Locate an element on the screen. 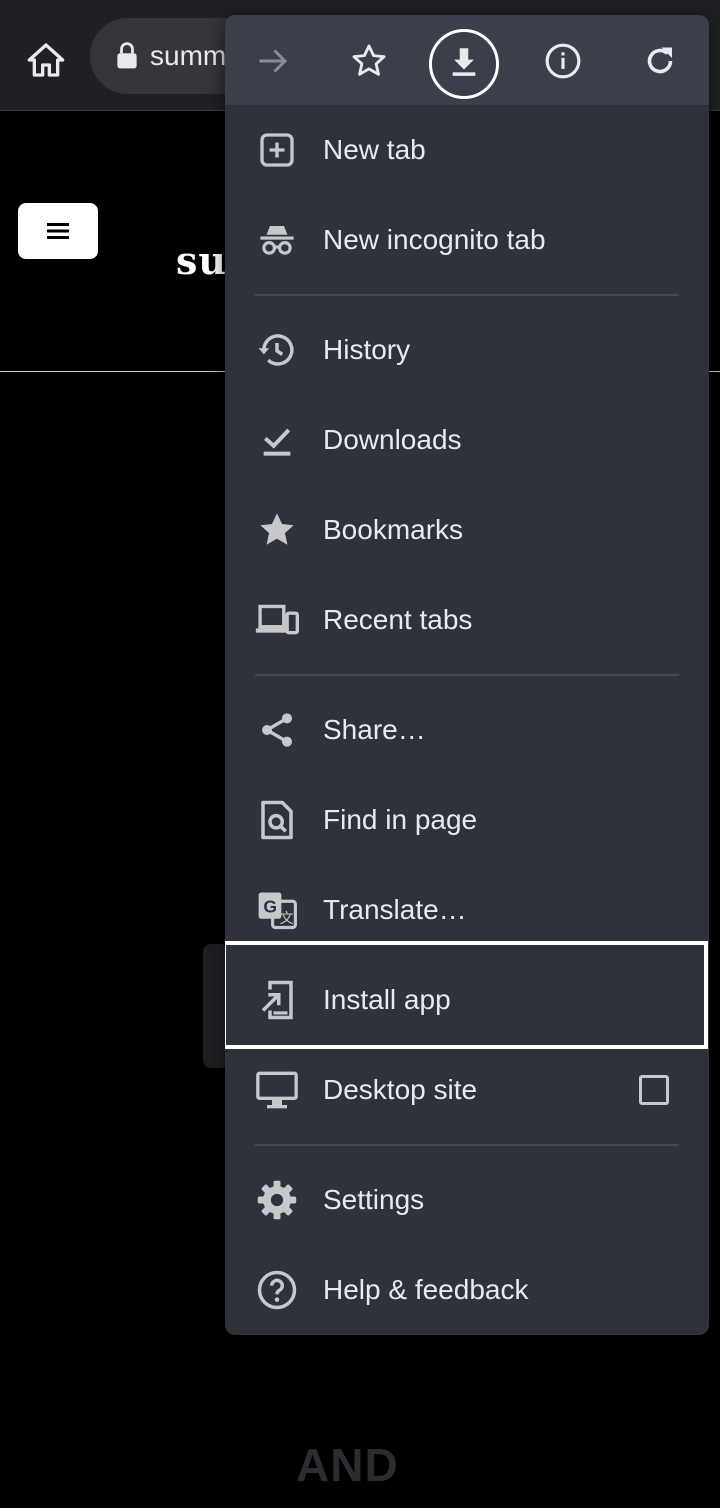 This screenshot has width=720, height=1508. forward-icon is located at coordinates (273, 61).